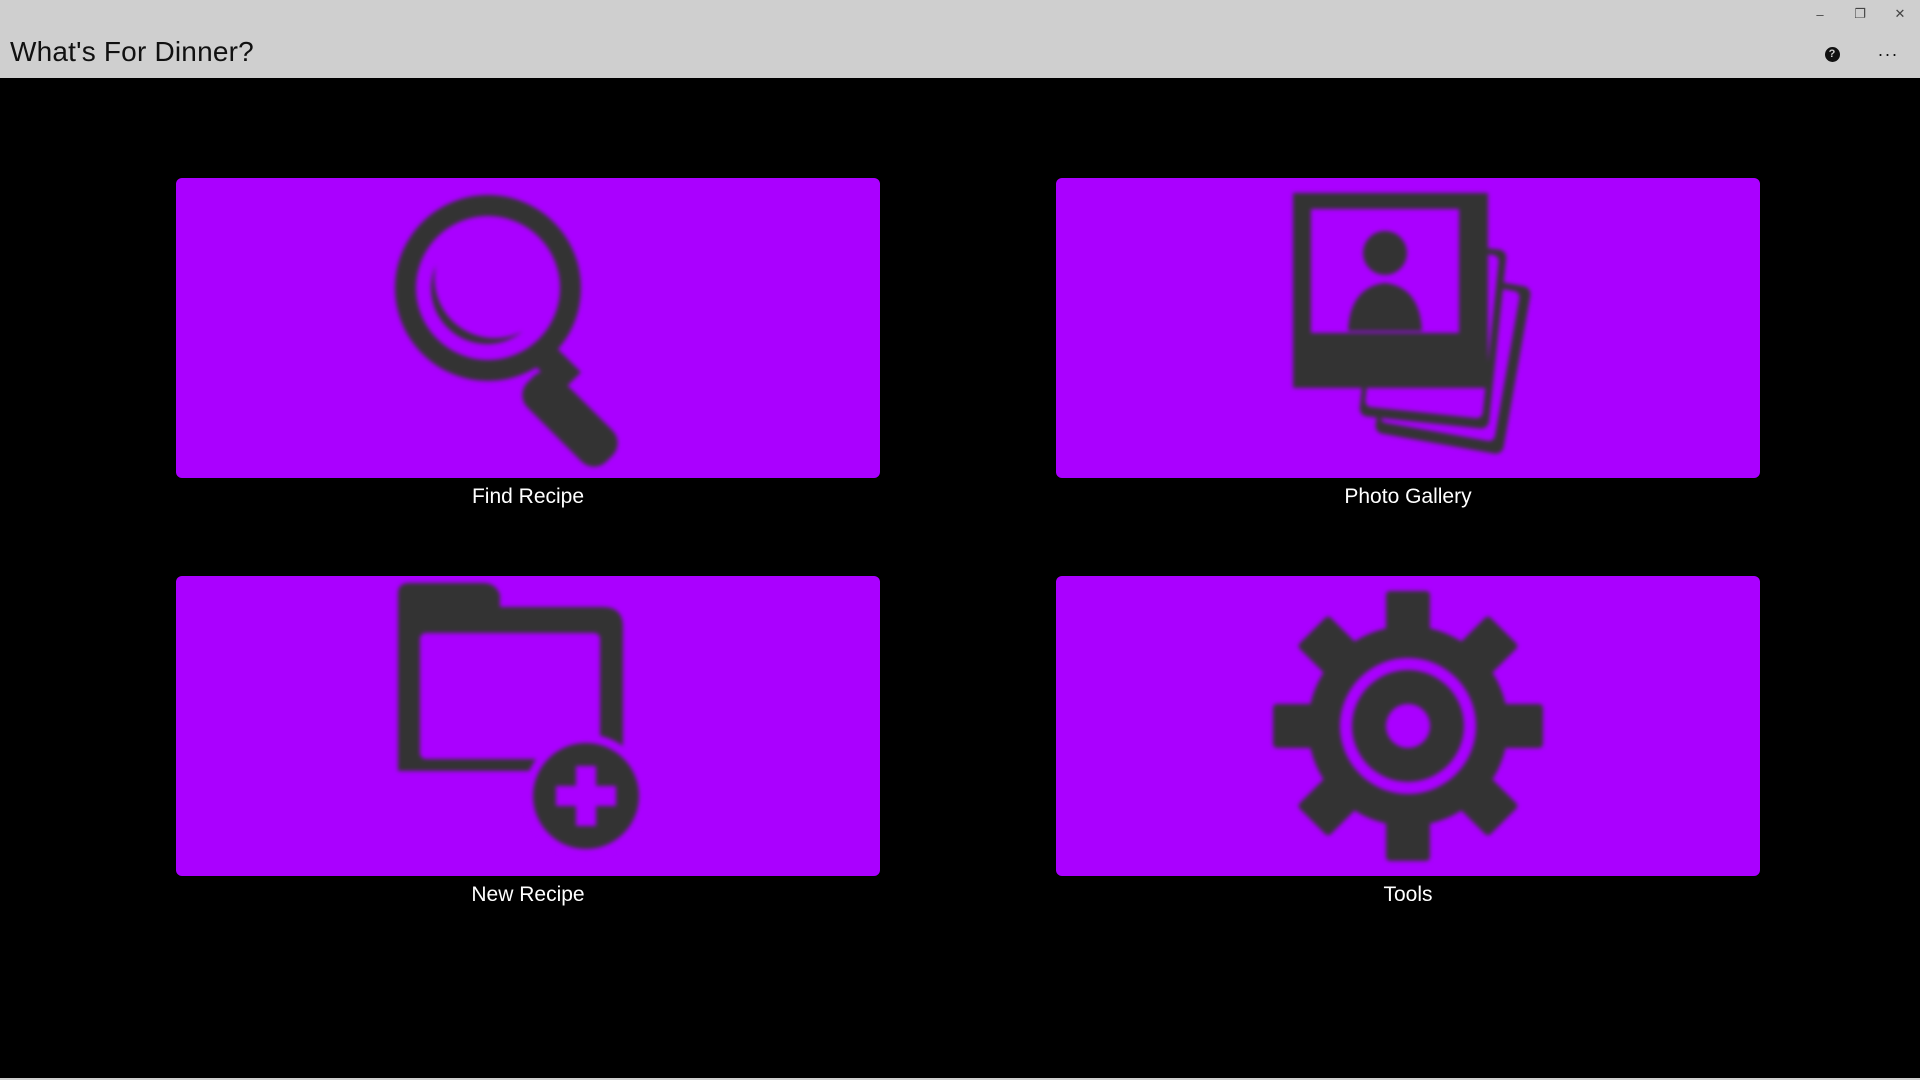 Image resolution: width=1920 pixels, height=1080 pixels. I want to click on new-recipe-label: New Recipe, so click(528, 894).